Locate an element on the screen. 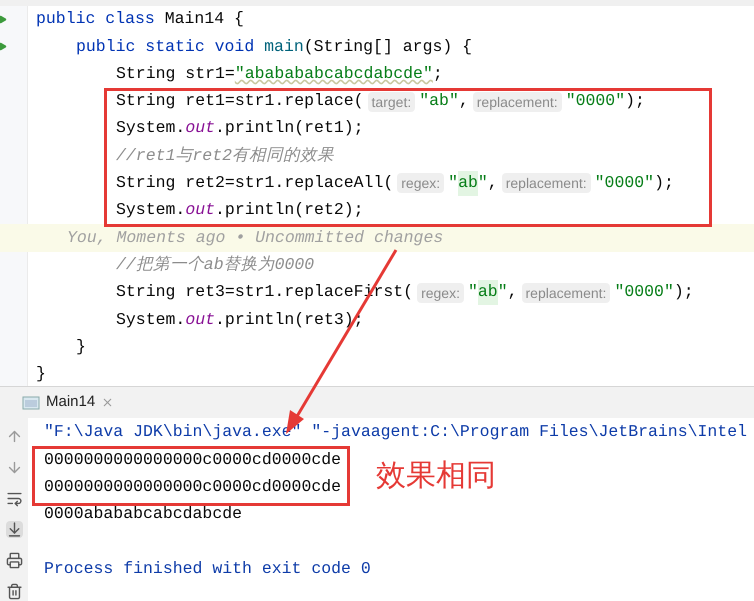 The width and height of the screenshot is (754, 601). code-token: You, Moments ago • Uncommitted changes is located at coordinates (255, 237).